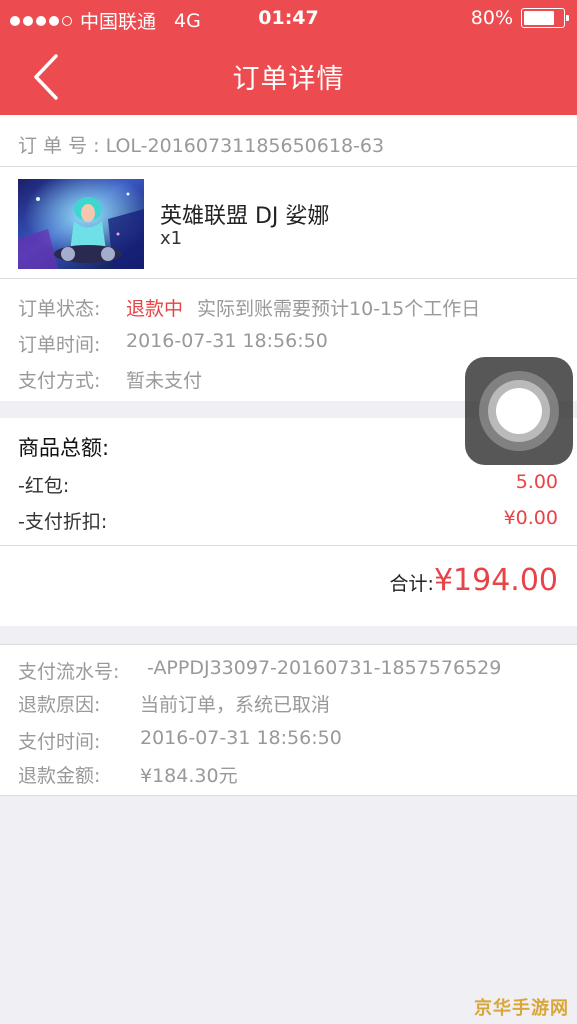 The height and width of the screenshot is (1024, 577). Describe the element at coordinates (128, 774) in the screenshot. I see `refund-amount-row: 退款金额: ¥184.30元` at that location.